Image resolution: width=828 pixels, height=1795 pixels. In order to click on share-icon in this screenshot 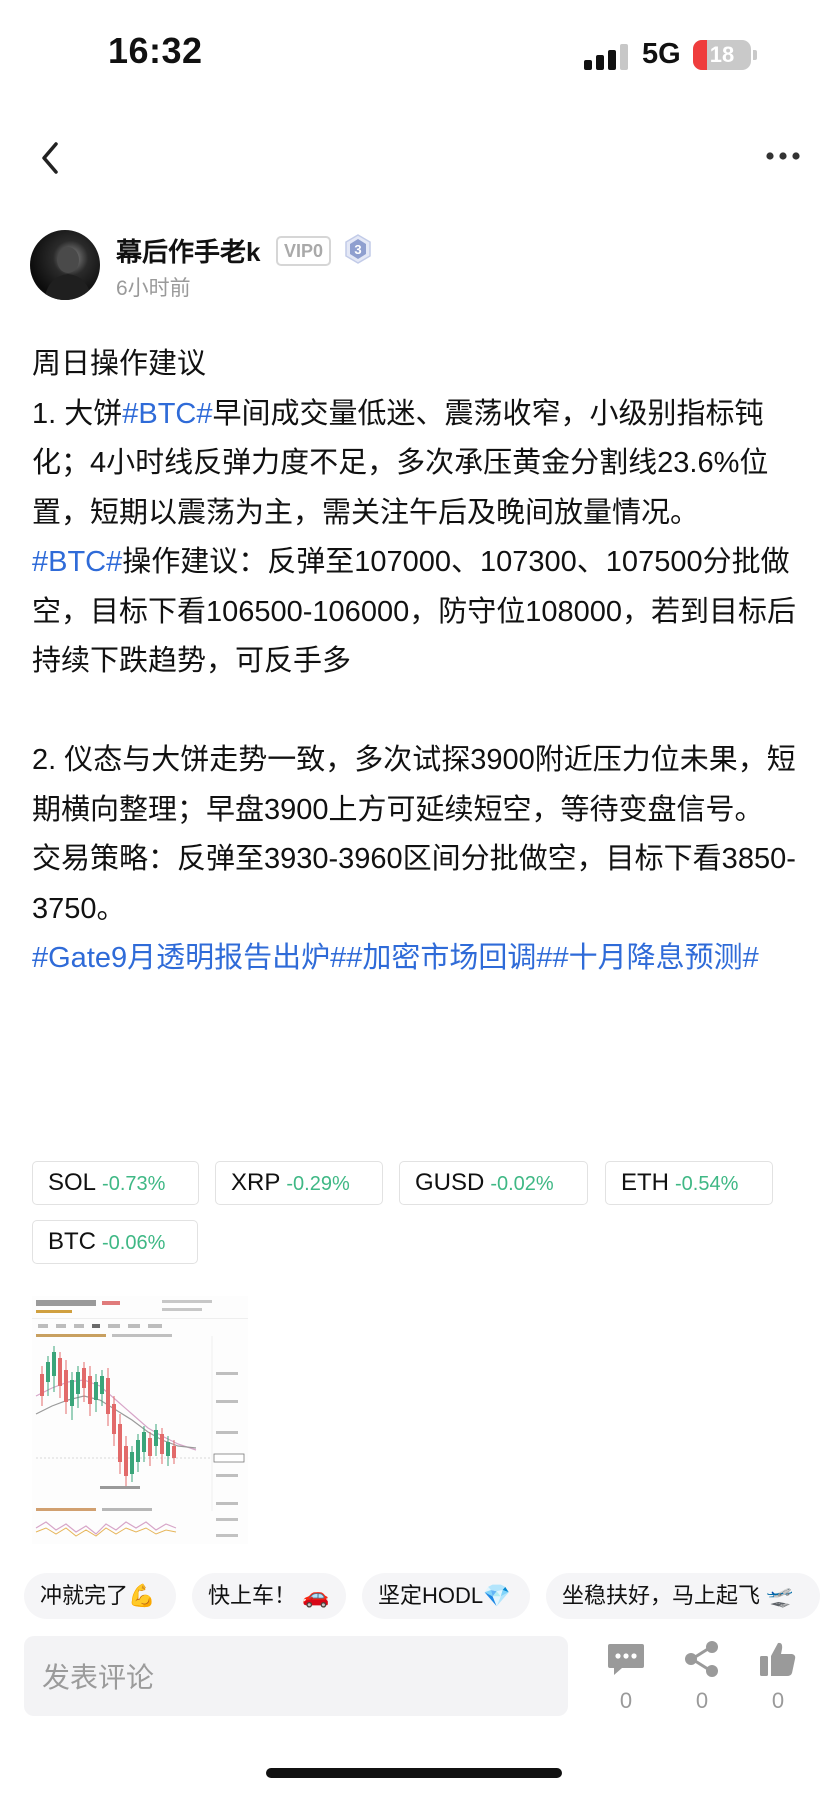, I will do `click(701, 1659)`.